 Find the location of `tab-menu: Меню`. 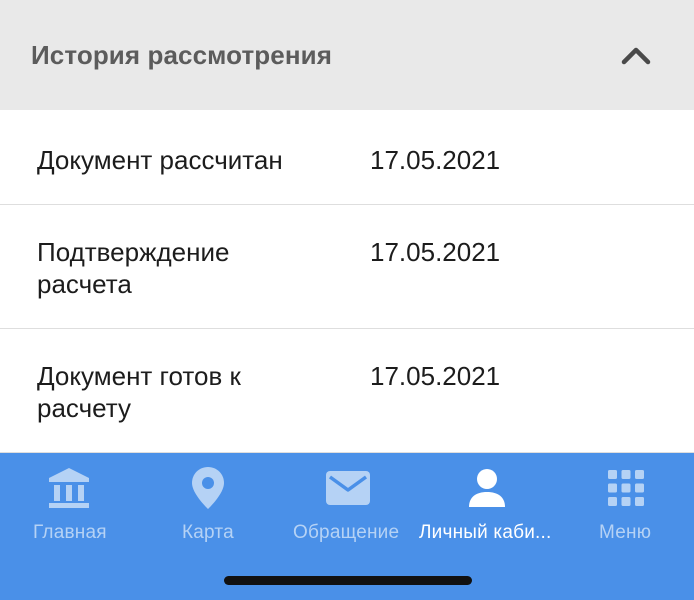

tab-menu: Меню is located at coordinates (625, 503).